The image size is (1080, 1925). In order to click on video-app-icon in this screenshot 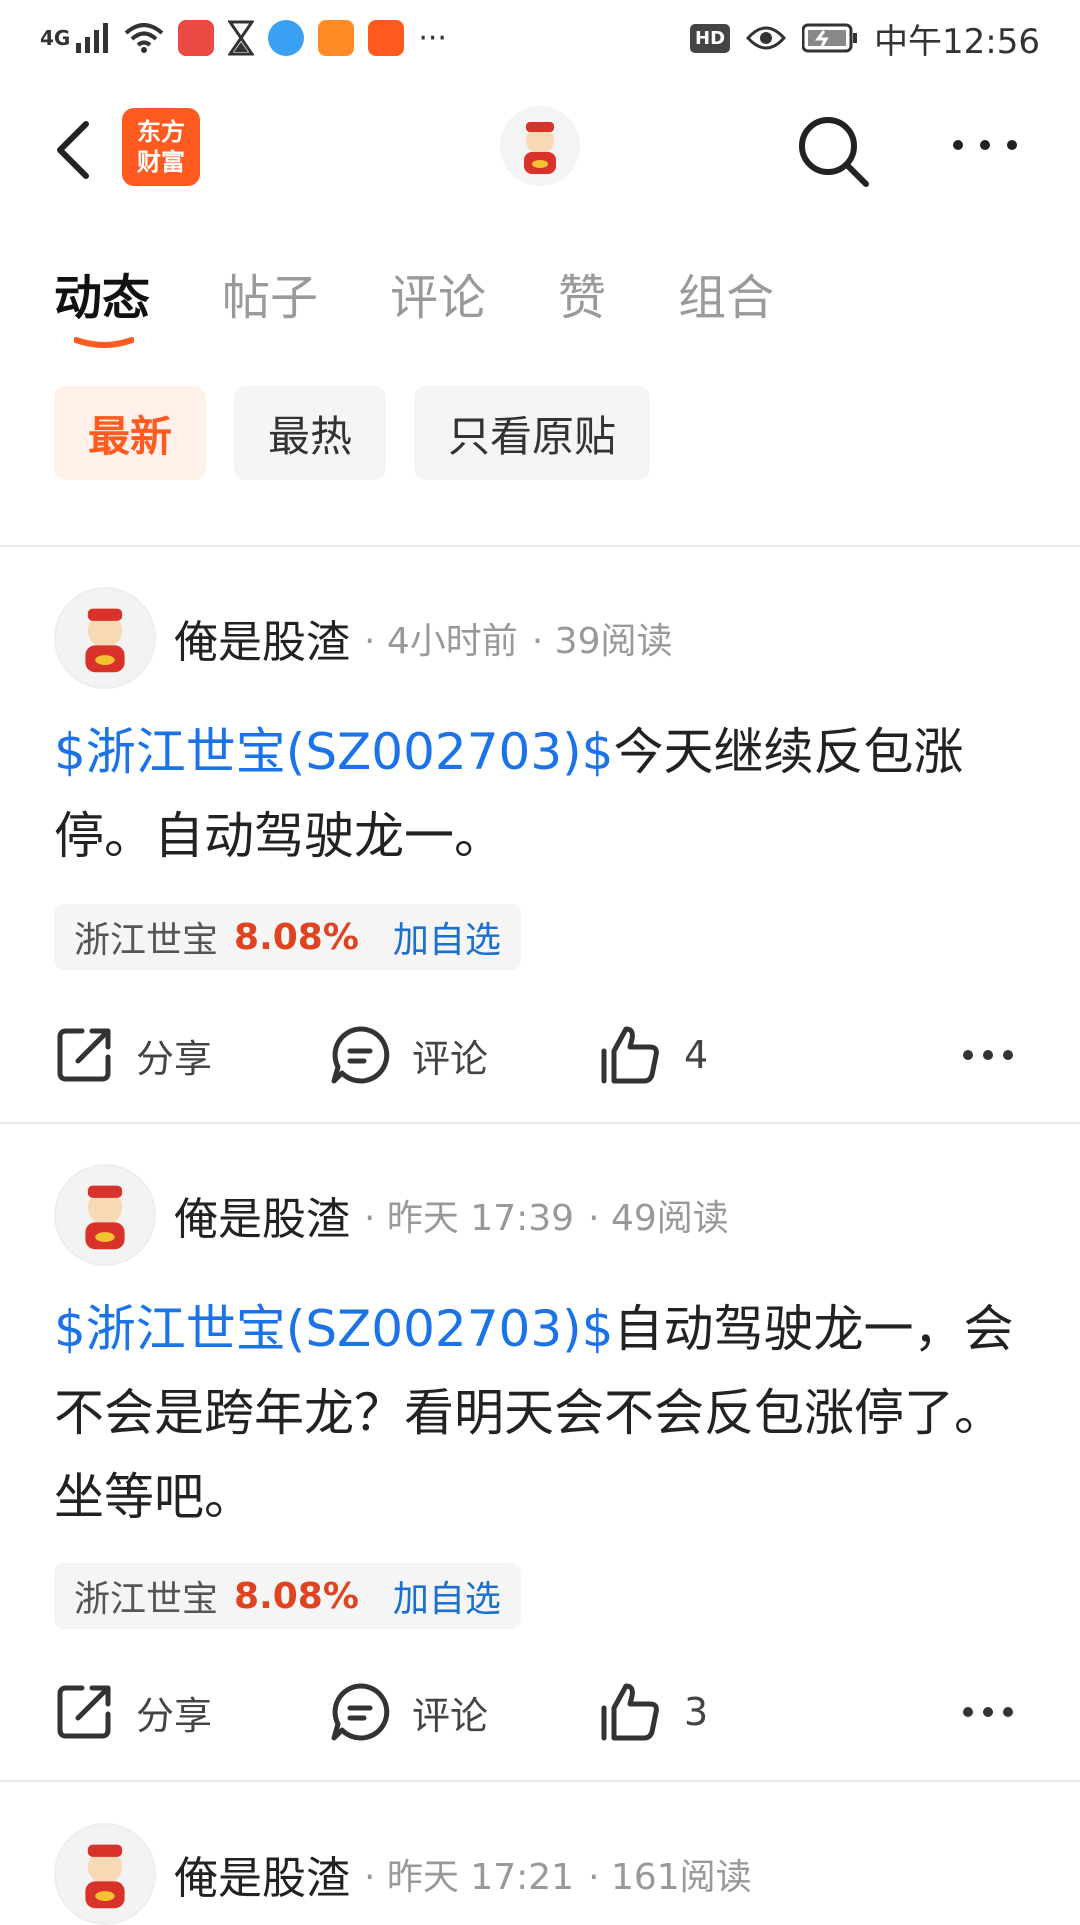, I will do `click(336, 38)`.